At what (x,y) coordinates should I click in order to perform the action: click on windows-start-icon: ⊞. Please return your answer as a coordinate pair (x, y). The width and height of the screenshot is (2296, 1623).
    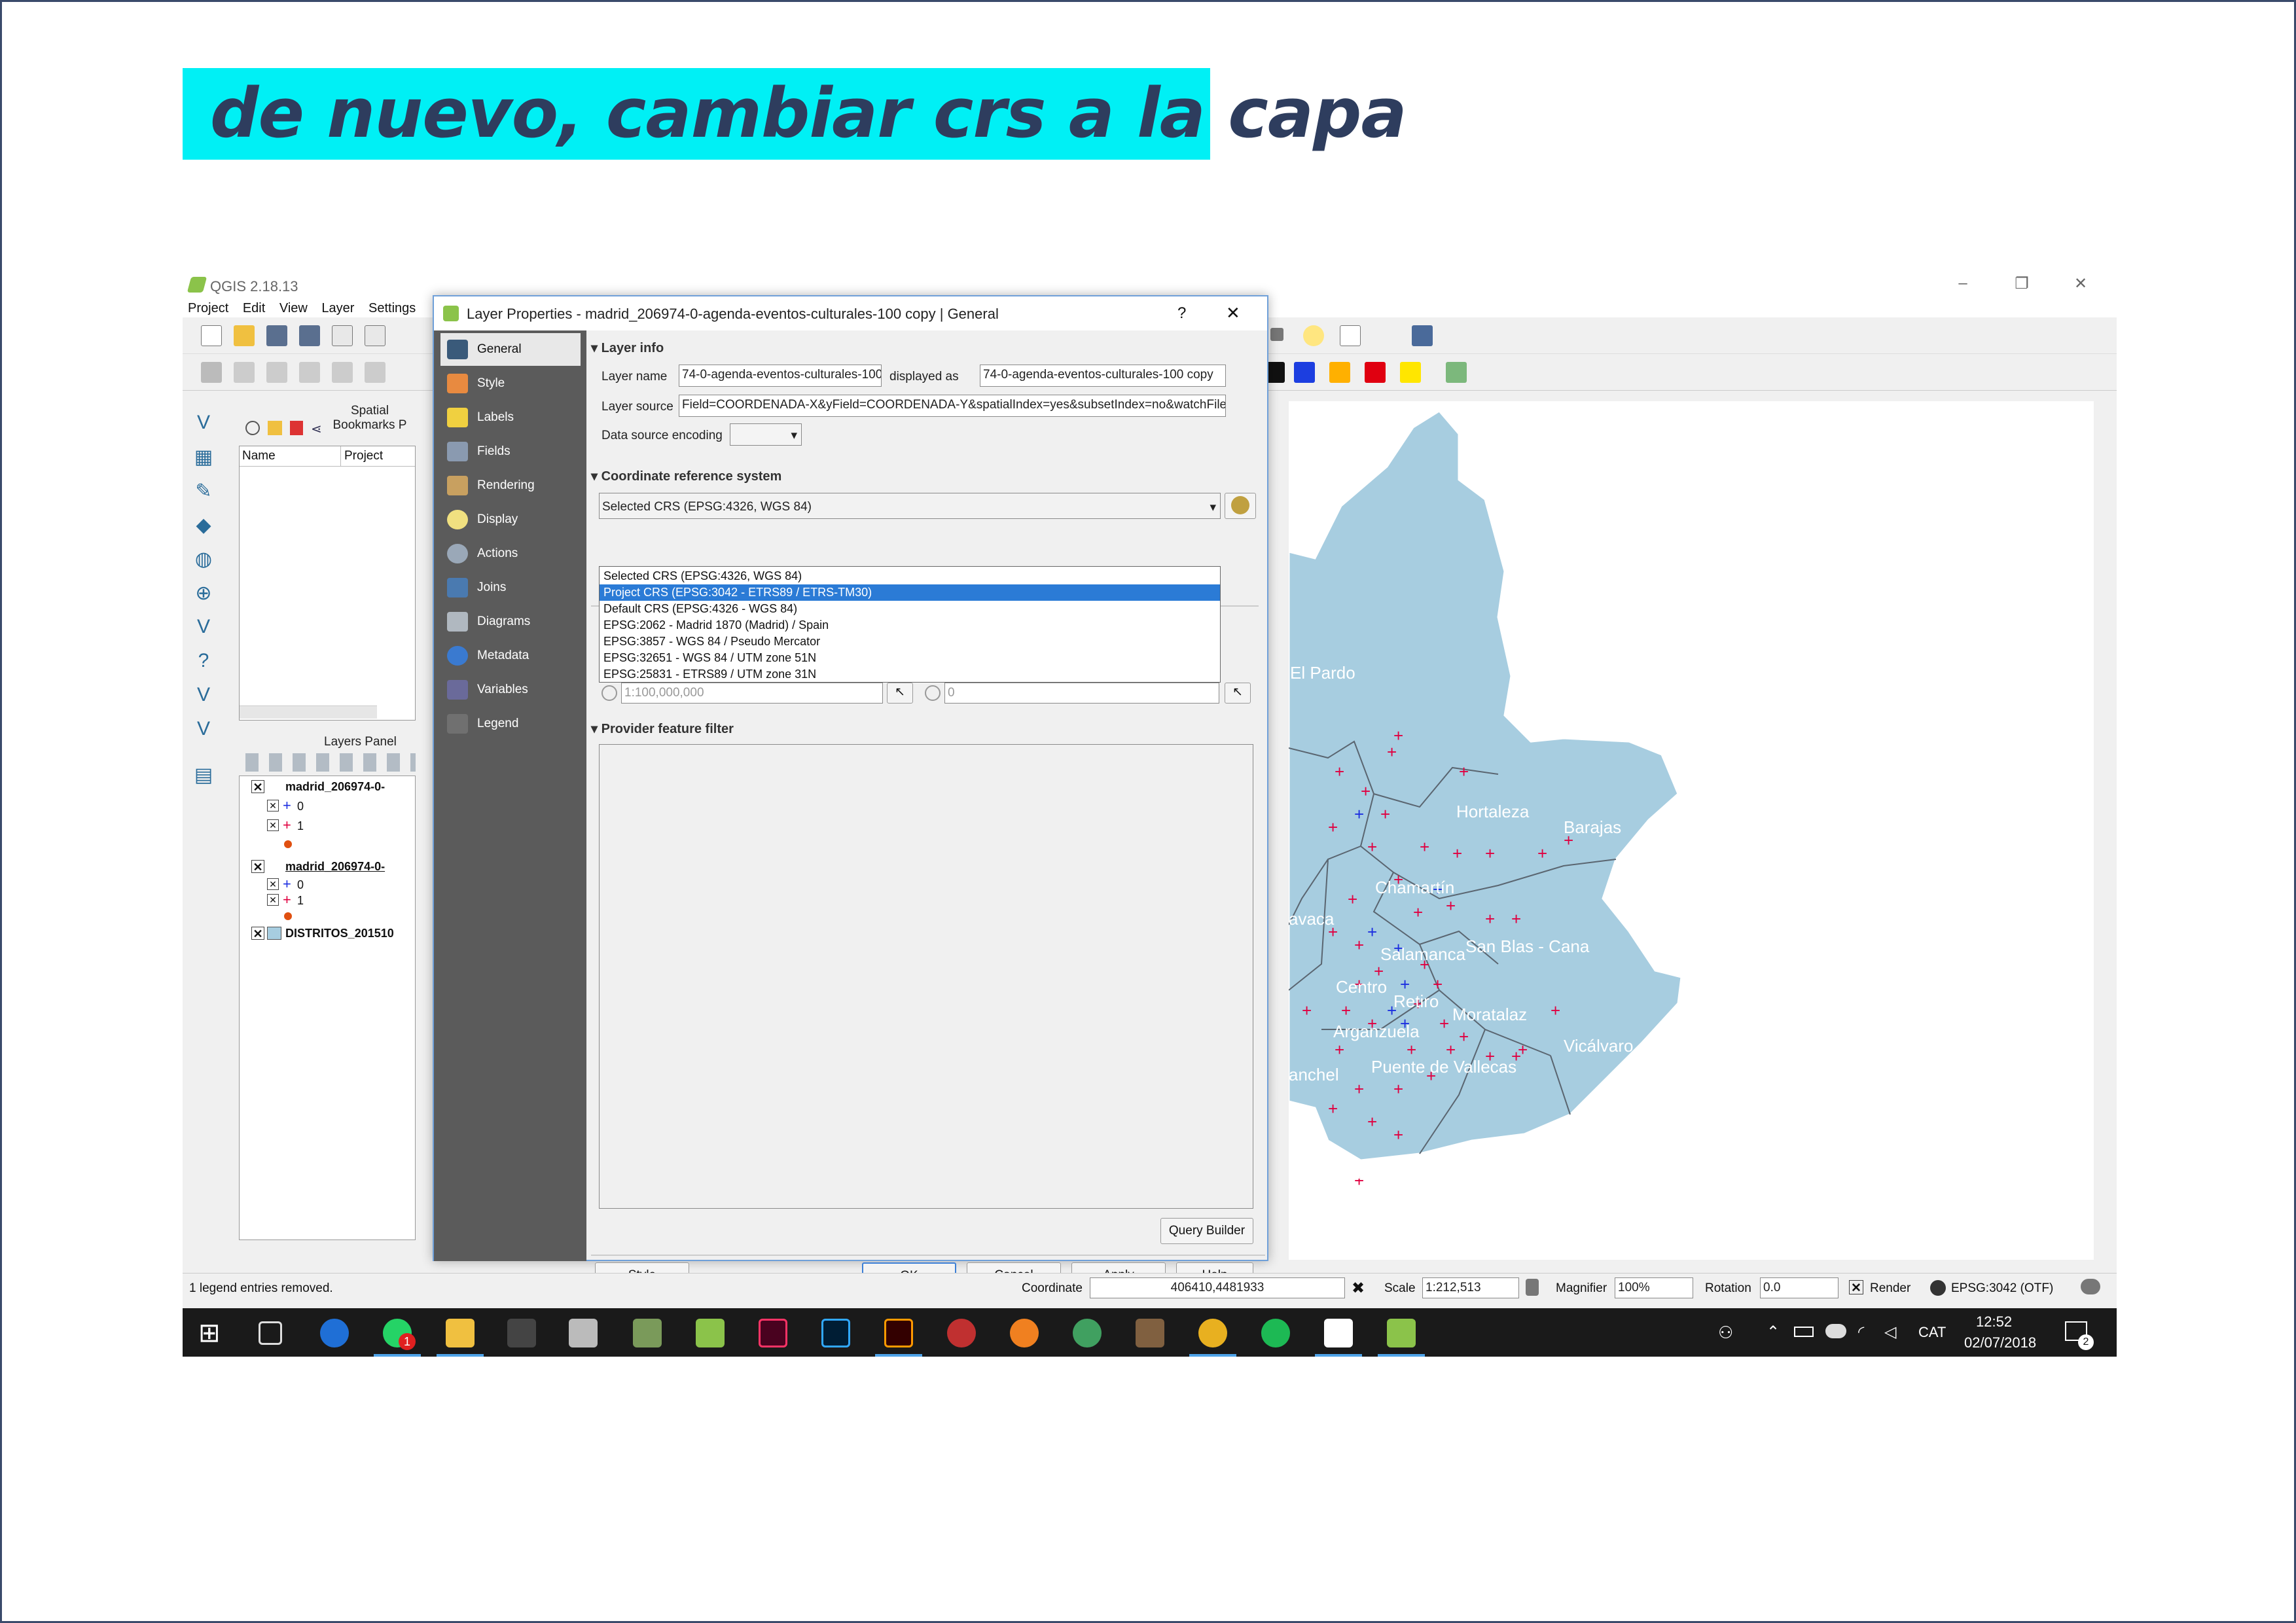
    Looking at the image, I should click on (212, 1333).